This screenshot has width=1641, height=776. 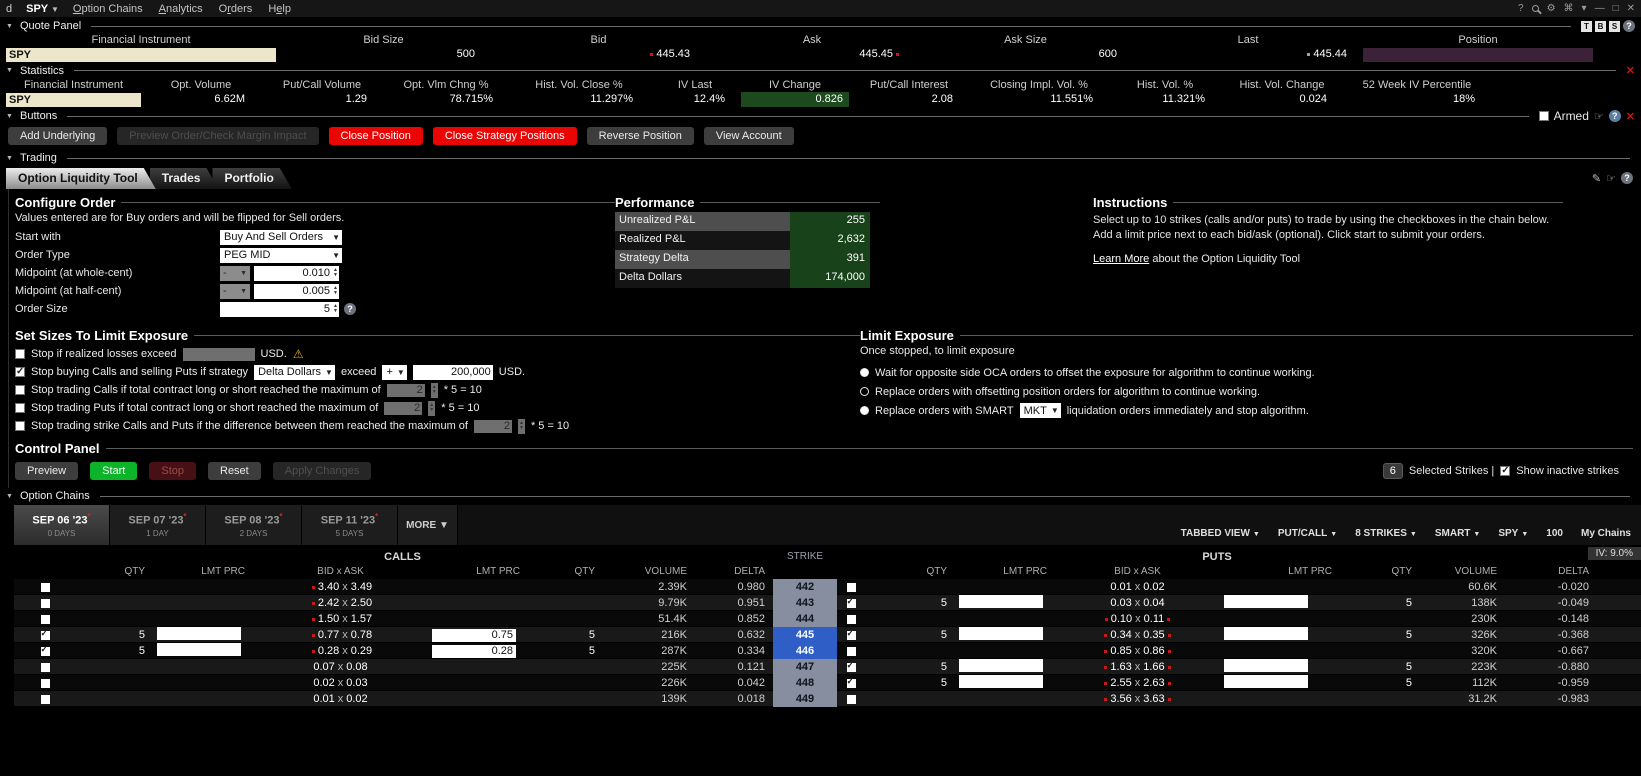 What do you see at coordinates (1458, 533) in the screenshot?
I see `toolbar-smart: SMART ▼` at bounding box center [1458, 533].